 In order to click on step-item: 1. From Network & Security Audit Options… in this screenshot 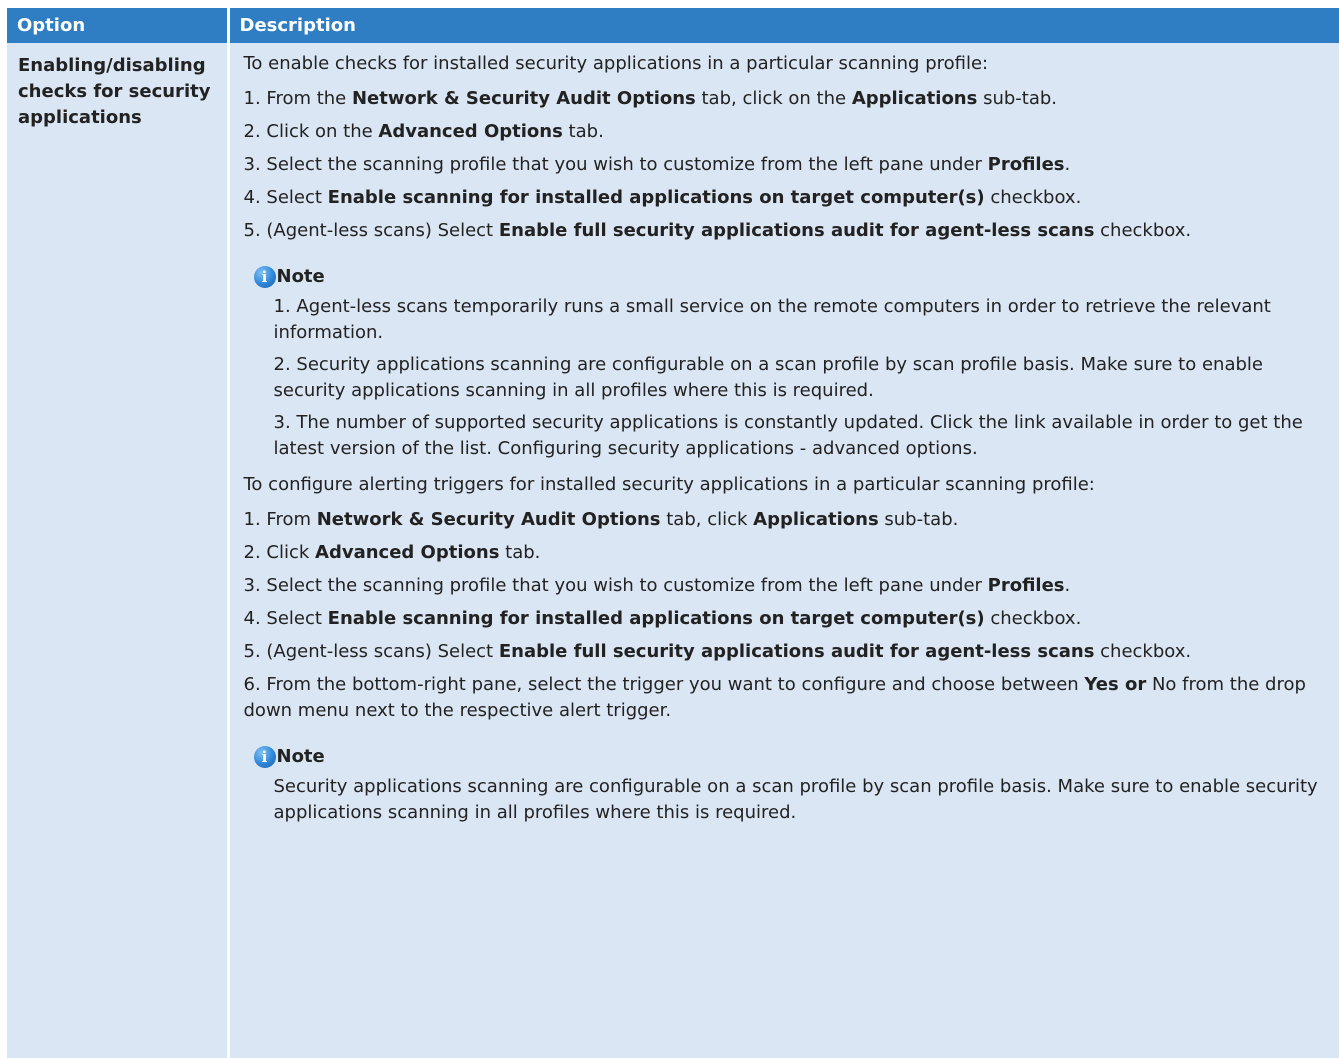, I will do `click(601, 519)`.